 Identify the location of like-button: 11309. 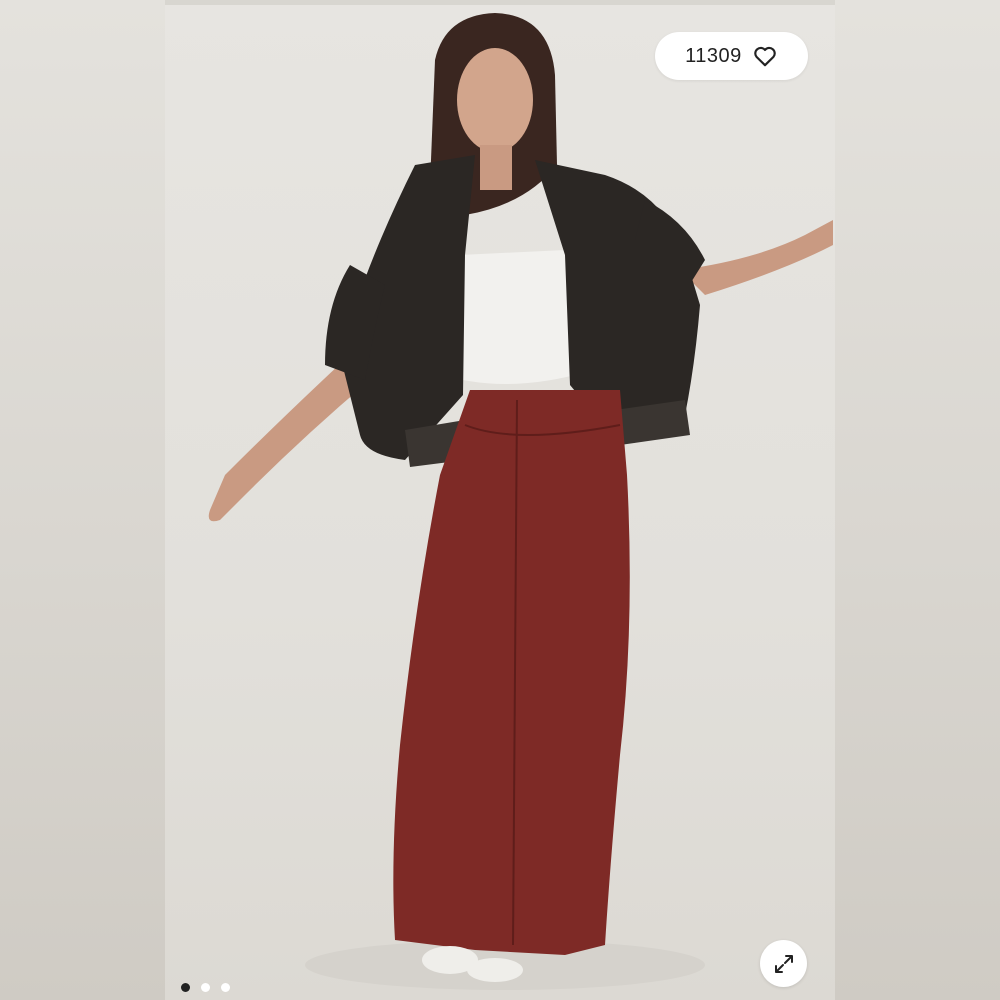
(731, 56).